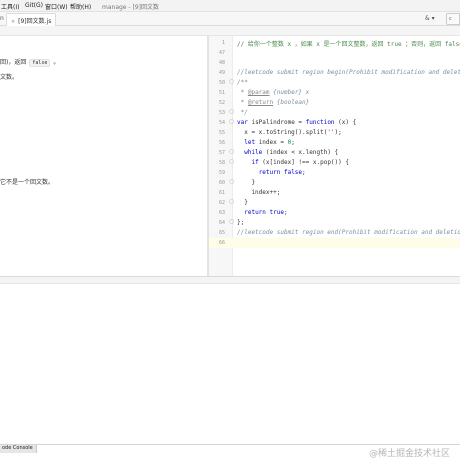 The width and height of the screenshot is (460, 460). What do you see at coordinates (305, 162) in the screenshot?
I see `code-token: (x[index] !== x.pop()) {` at bounding box center [305, 162].